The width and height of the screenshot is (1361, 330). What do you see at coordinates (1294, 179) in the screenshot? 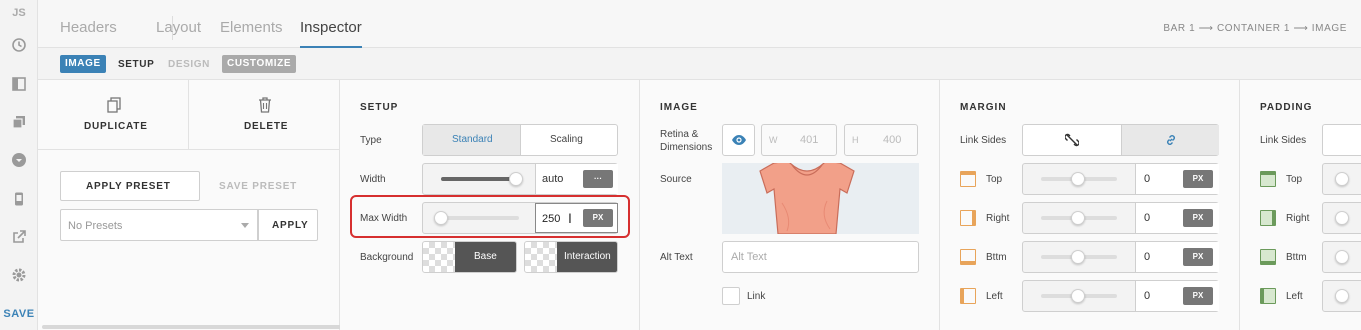
I see `padding-top-label: Top` at bounding box center [1294, 179].